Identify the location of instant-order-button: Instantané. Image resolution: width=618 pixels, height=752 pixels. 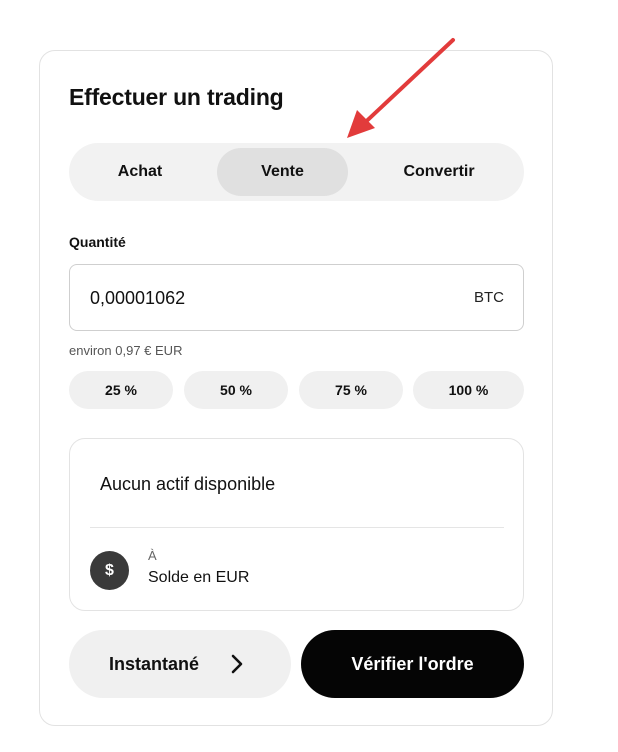
(180, 664).